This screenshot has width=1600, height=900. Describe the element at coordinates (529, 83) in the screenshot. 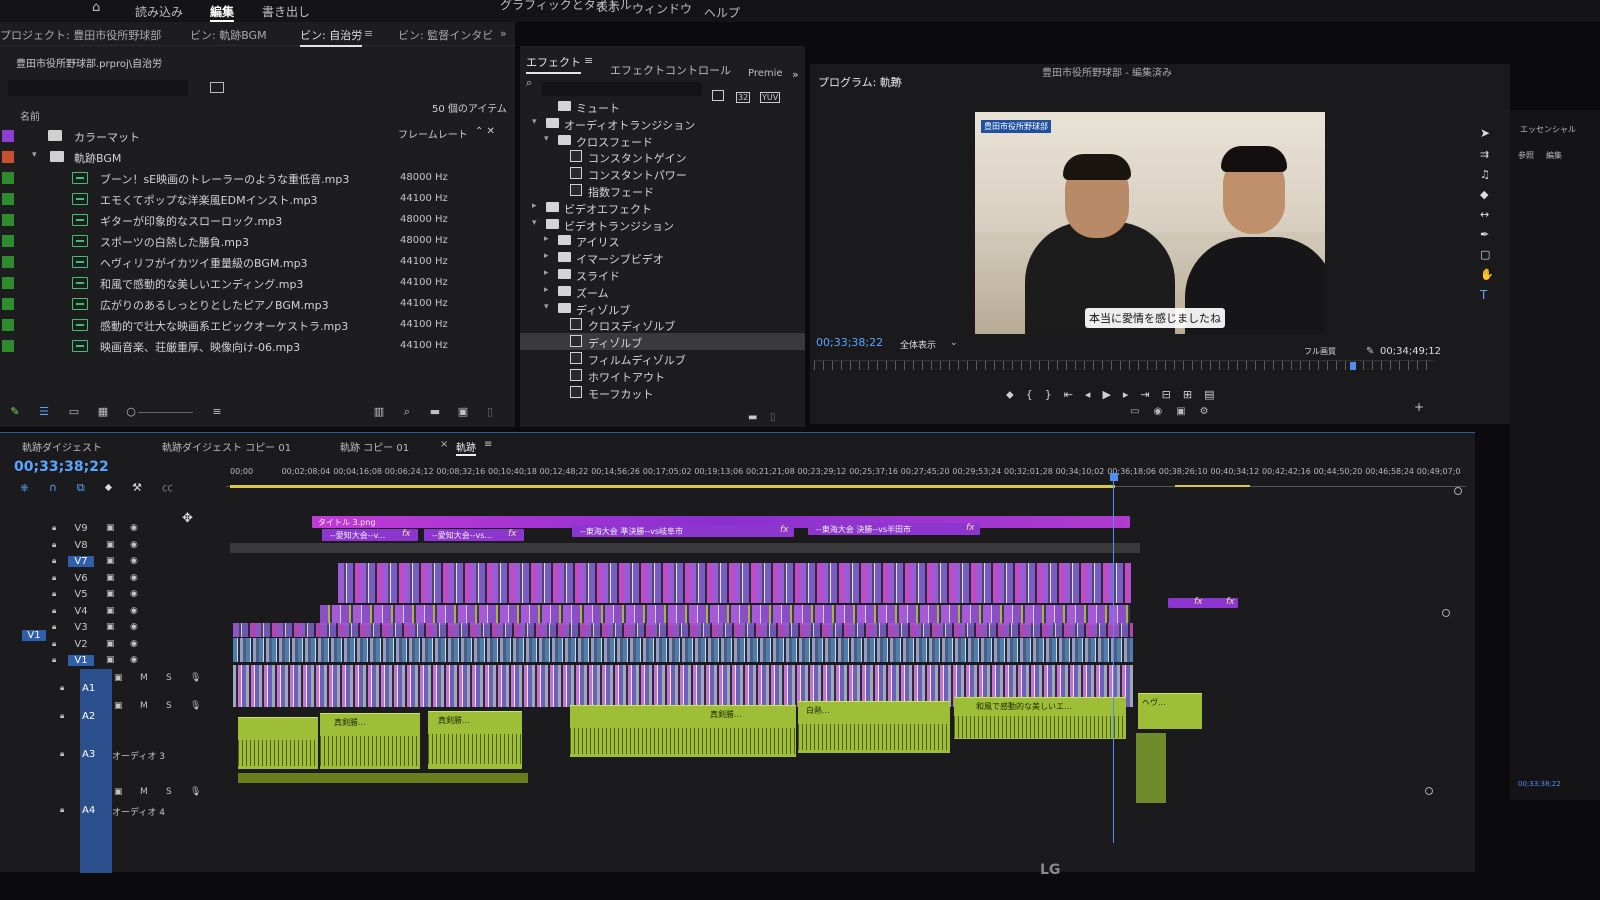

I see `search-icon: ⌕` at that location.